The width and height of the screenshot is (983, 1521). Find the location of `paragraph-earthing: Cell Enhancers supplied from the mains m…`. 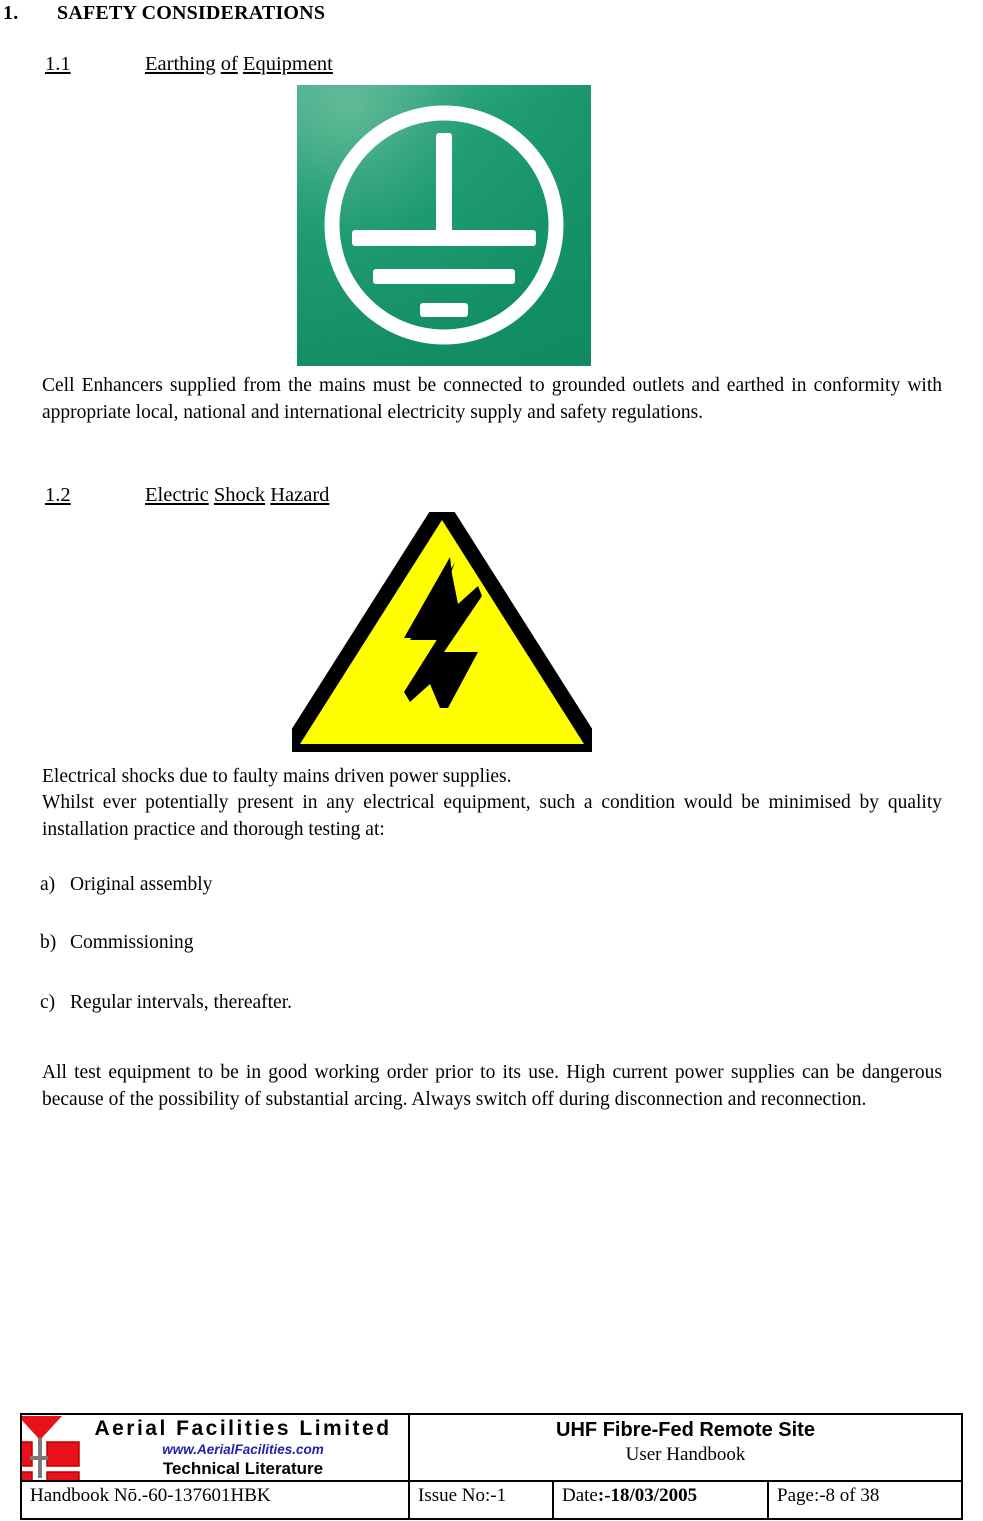

paragraph-earthing: Cell Enhancers supplied from the mains m… is located at coordinates (492, 399).